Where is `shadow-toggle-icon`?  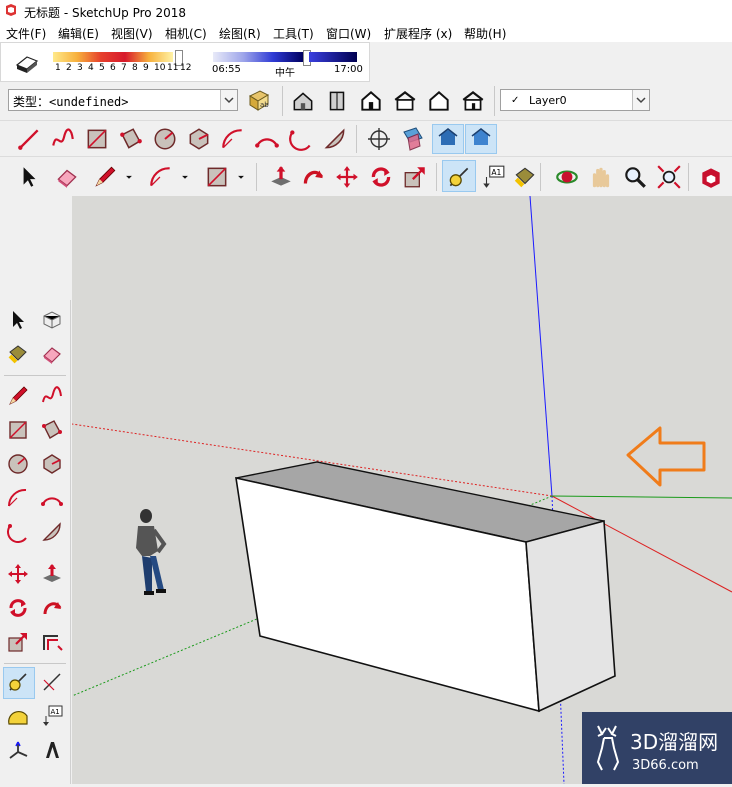 shadow-toggle-icon is located at coordinates (27, 63).